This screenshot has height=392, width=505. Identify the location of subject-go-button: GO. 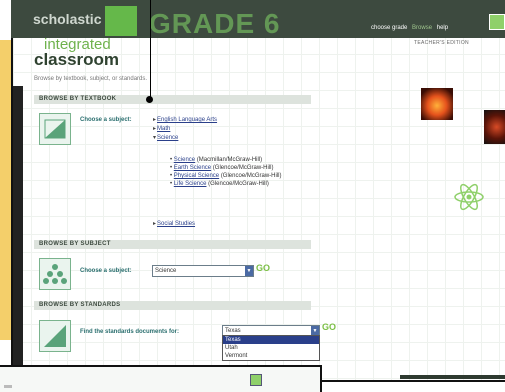
(263, 268).